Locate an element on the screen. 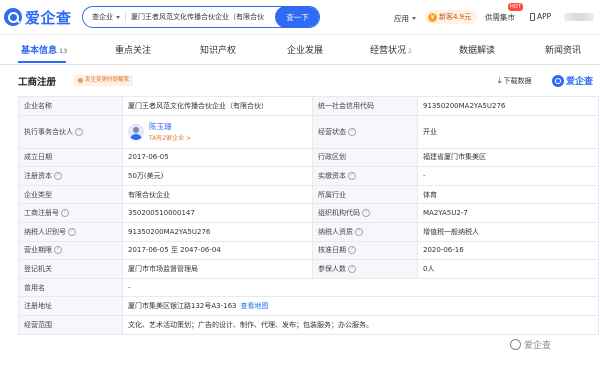 This screenshot has width=600, height=367. label-reg-no: 工商注册号? is located at coordinates (70, 213).